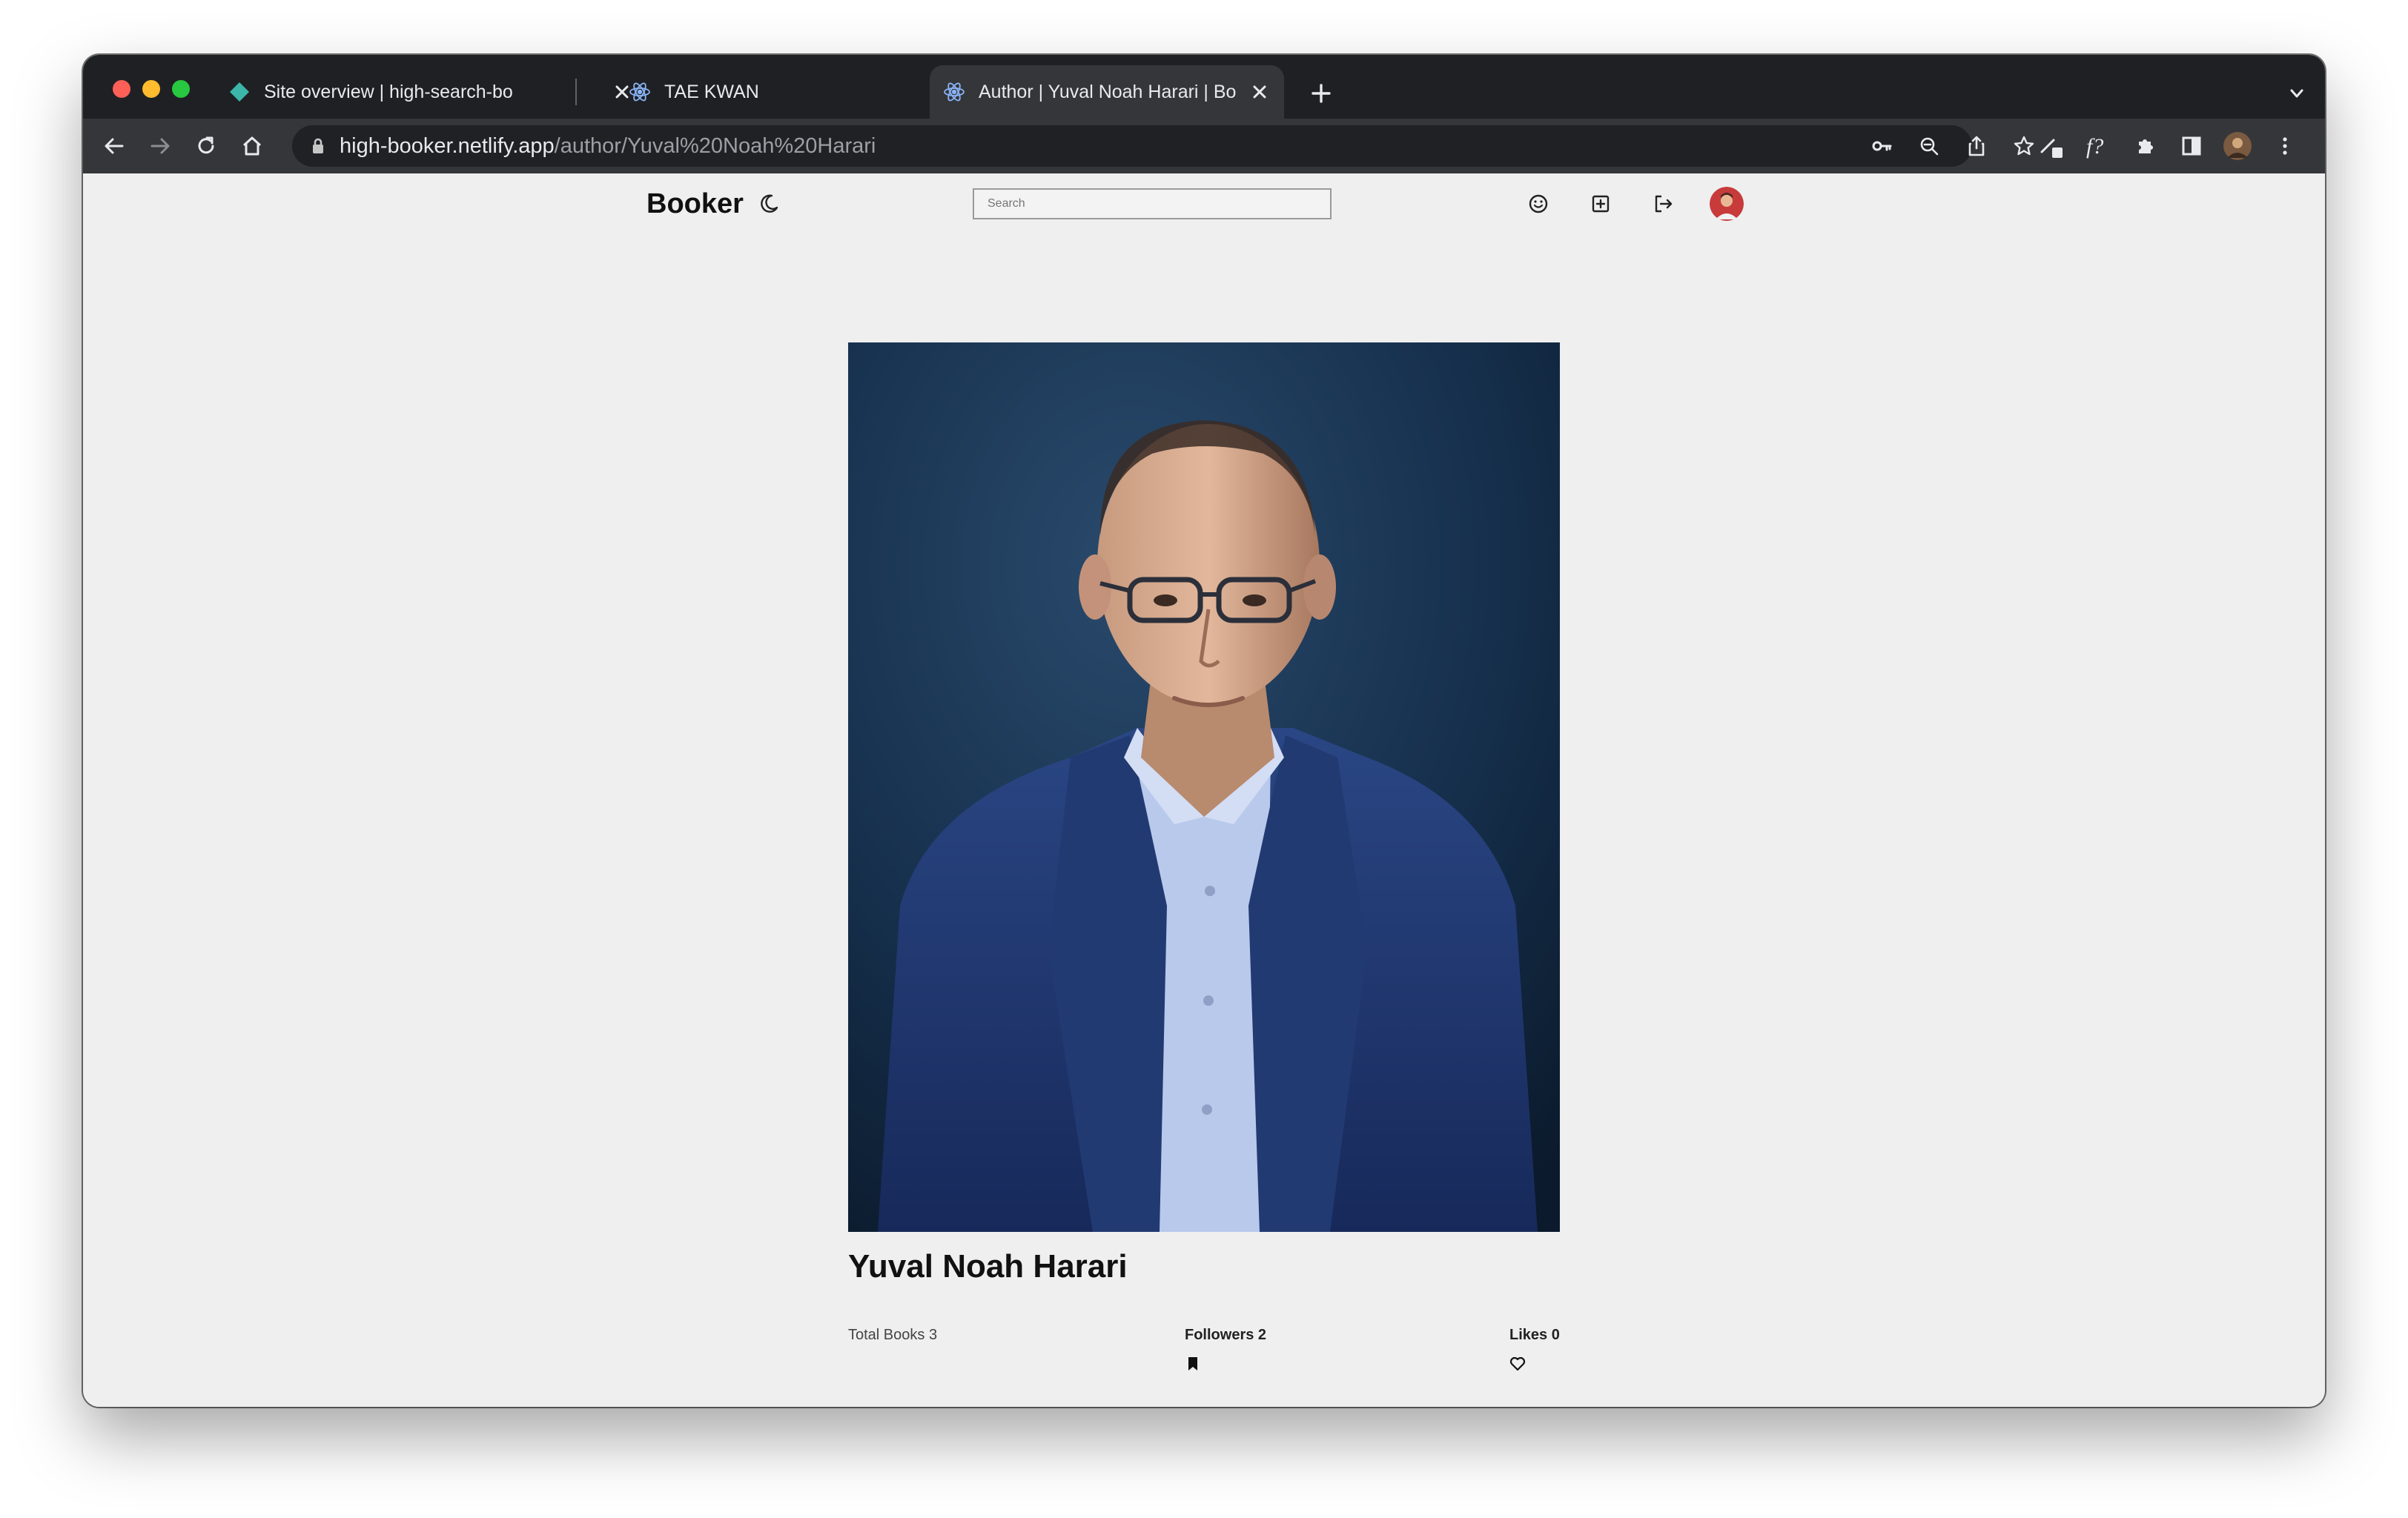  What do you see at coordinates (1259, 92) in the screenshot?
I see `close-icon` at bounding box center [1259, 92].